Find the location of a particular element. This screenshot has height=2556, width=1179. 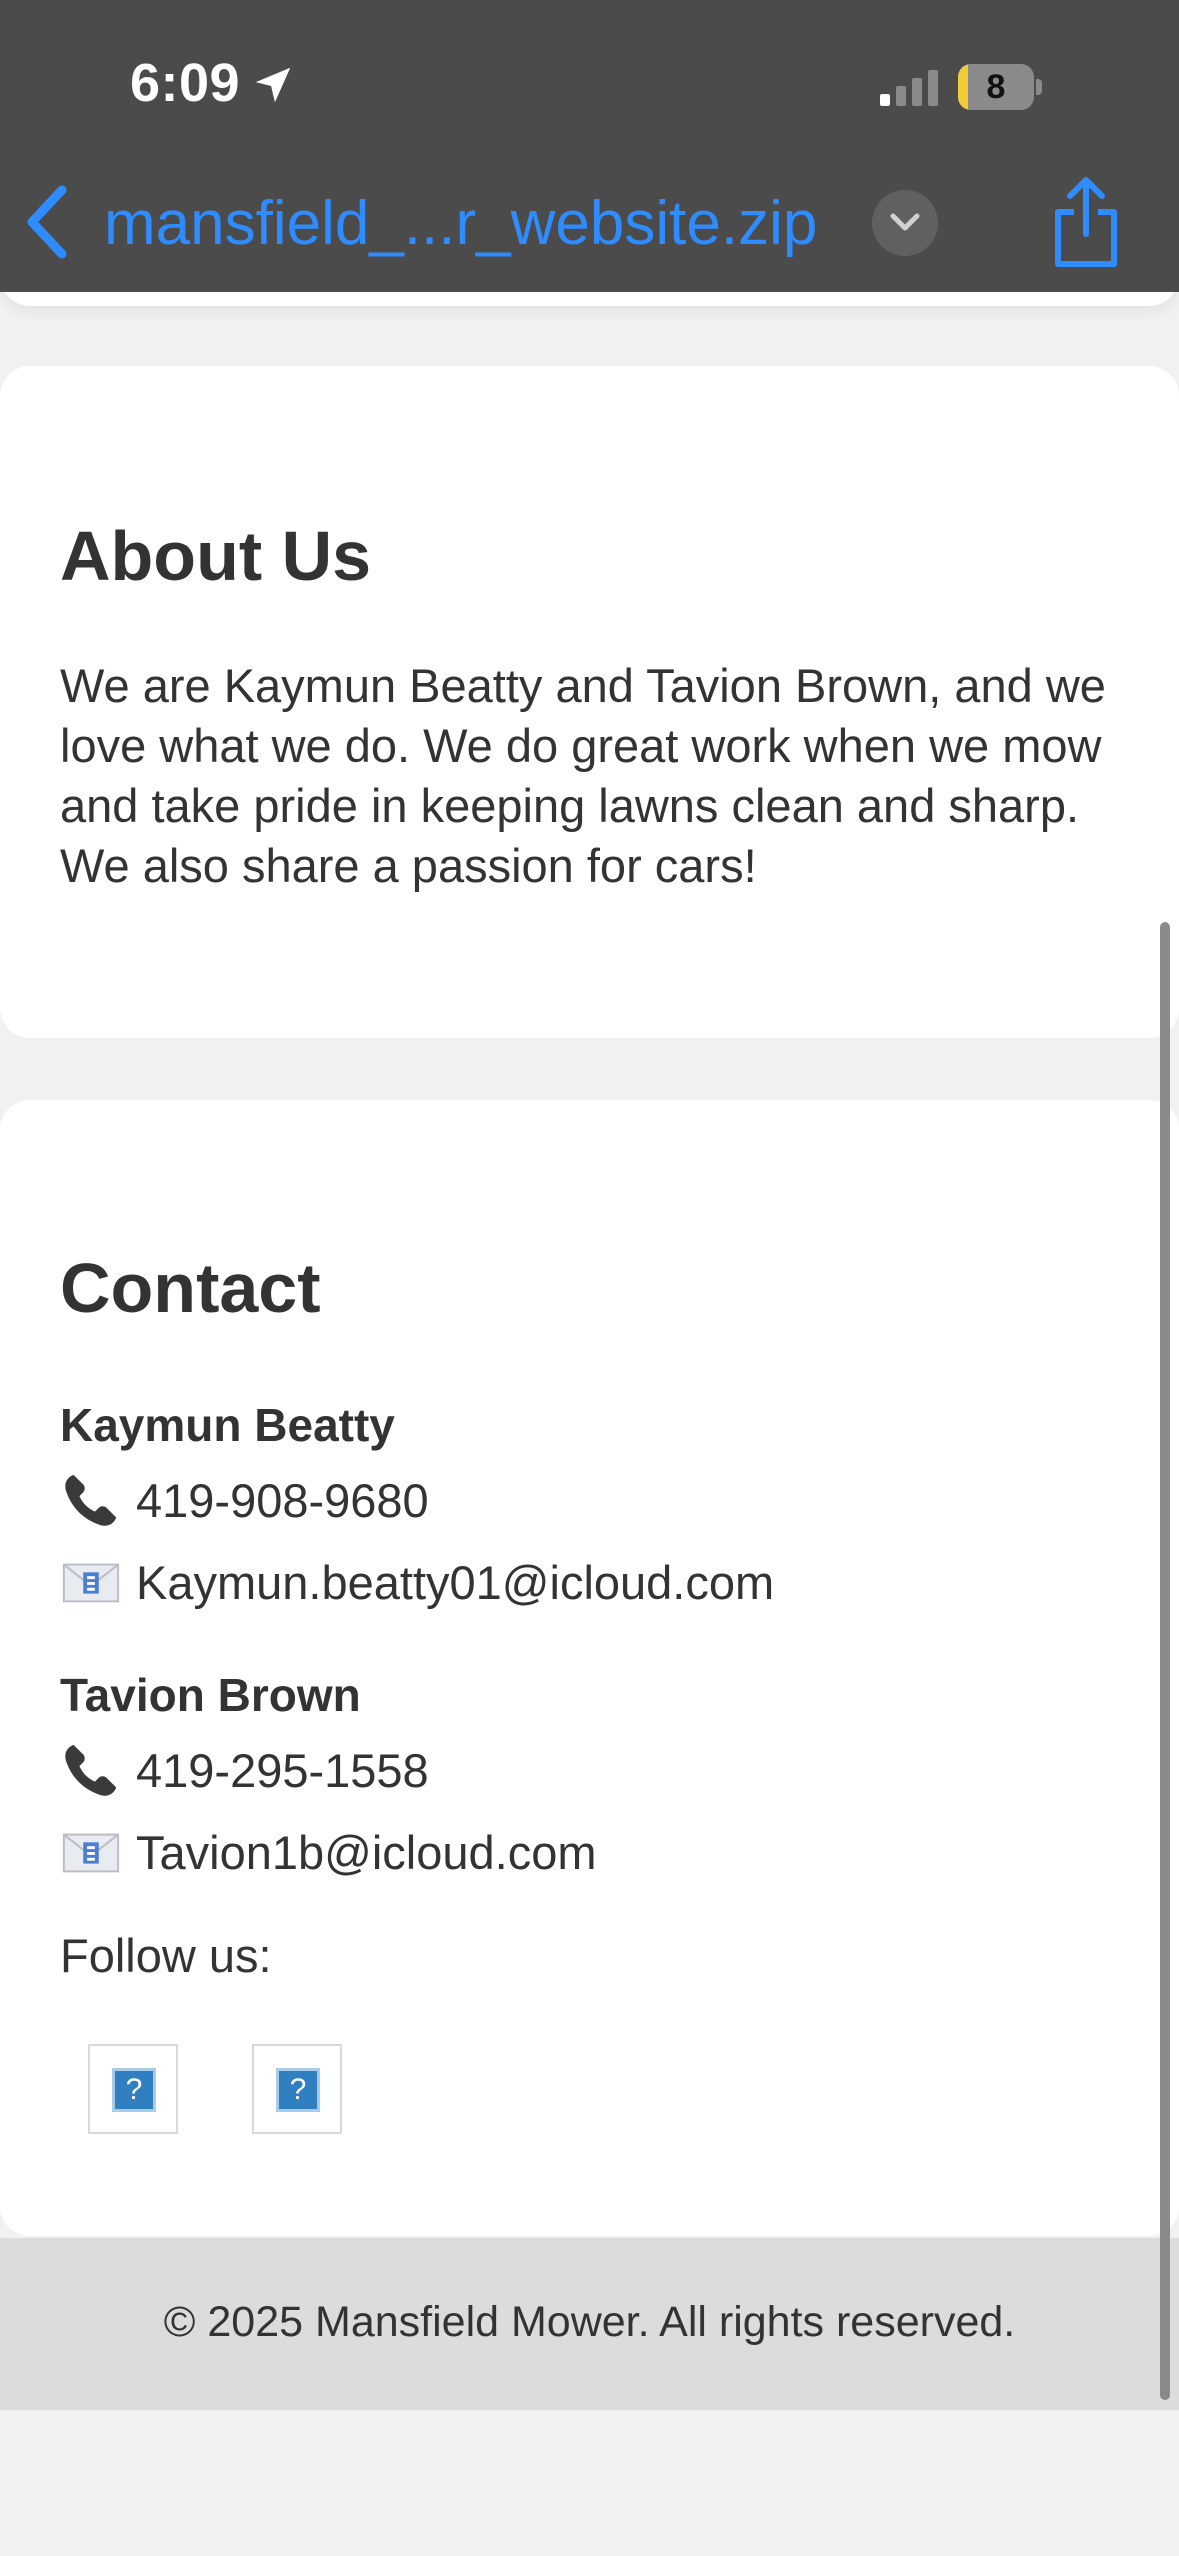

title-dropdown-button is located at coordinates (905, 223).